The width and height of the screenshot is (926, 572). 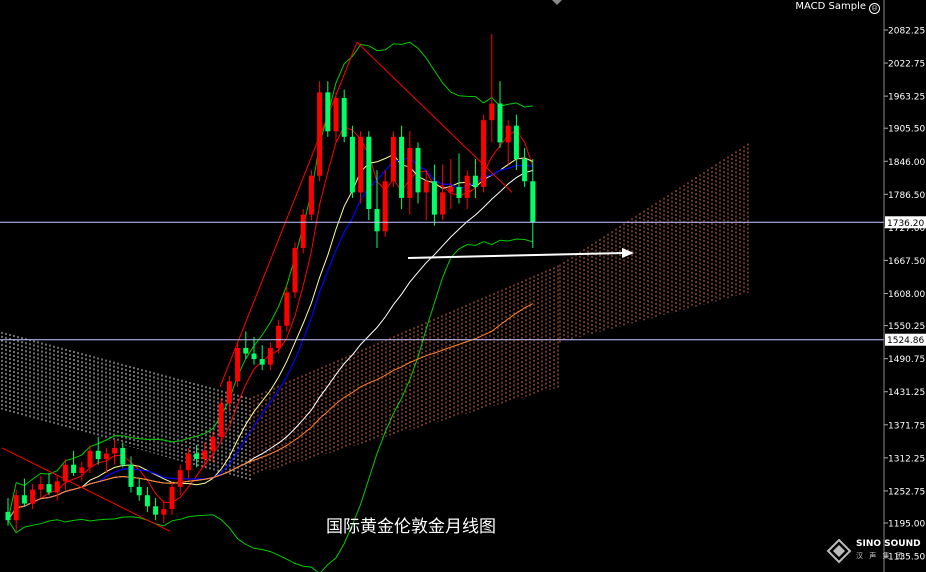 I want to click on logo-brand: SINO SOUND, so click(x=888, y=544).